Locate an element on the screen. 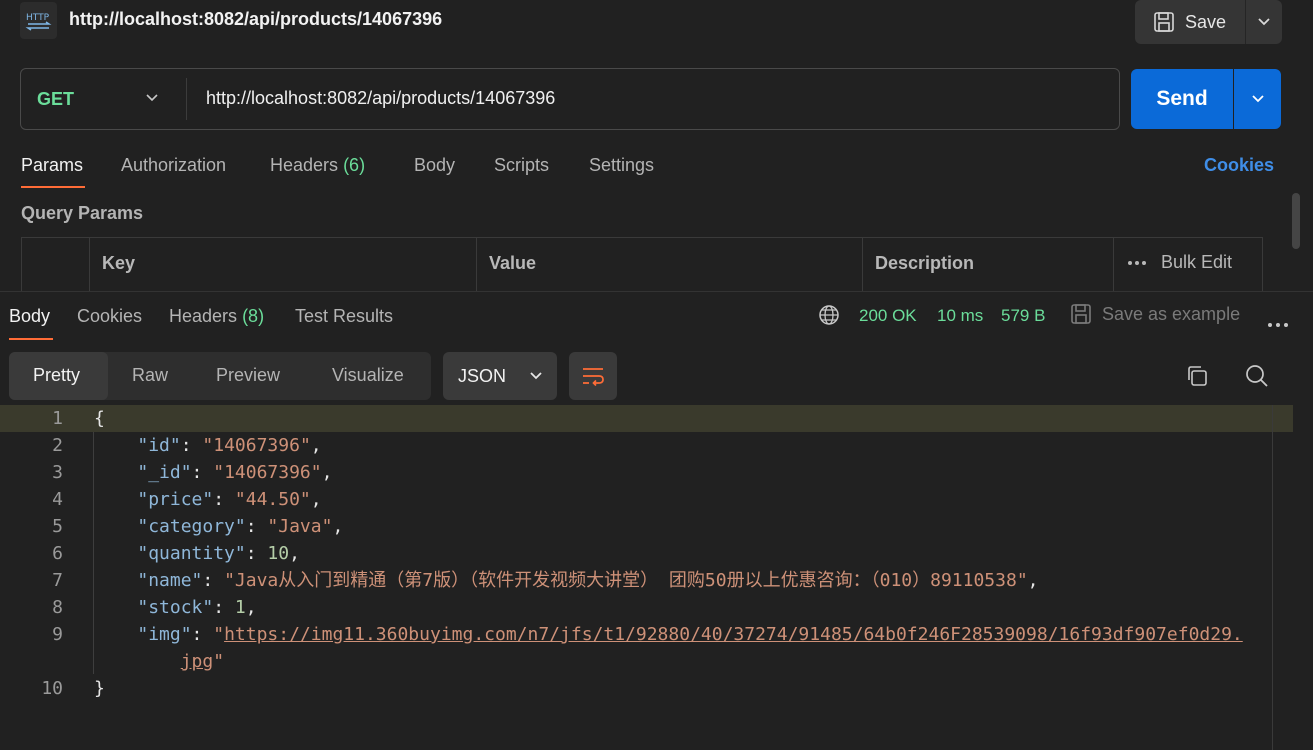  tab-scripts: Scripts is located at coordinates (521, 165).